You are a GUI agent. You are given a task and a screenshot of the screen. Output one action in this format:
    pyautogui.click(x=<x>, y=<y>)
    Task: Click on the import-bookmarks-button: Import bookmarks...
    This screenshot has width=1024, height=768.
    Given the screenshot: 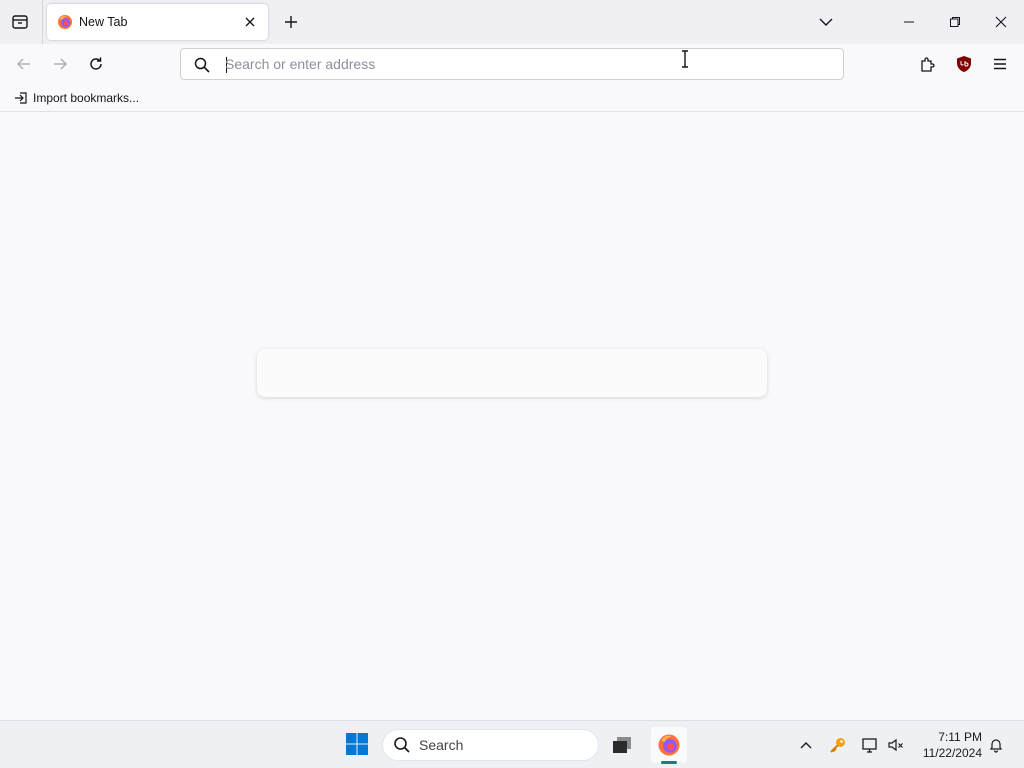 What is the action you would take?
    pyautogui.click(x=76, y=98)
    